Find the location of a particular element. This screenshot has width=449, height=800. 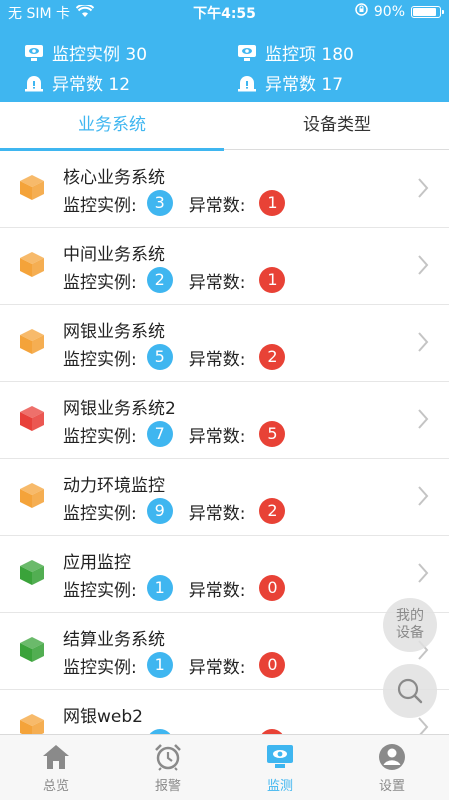

list-item: 动力环境监控 监控实例: 9 异常数: 2 is located at coordinates (224, 497).